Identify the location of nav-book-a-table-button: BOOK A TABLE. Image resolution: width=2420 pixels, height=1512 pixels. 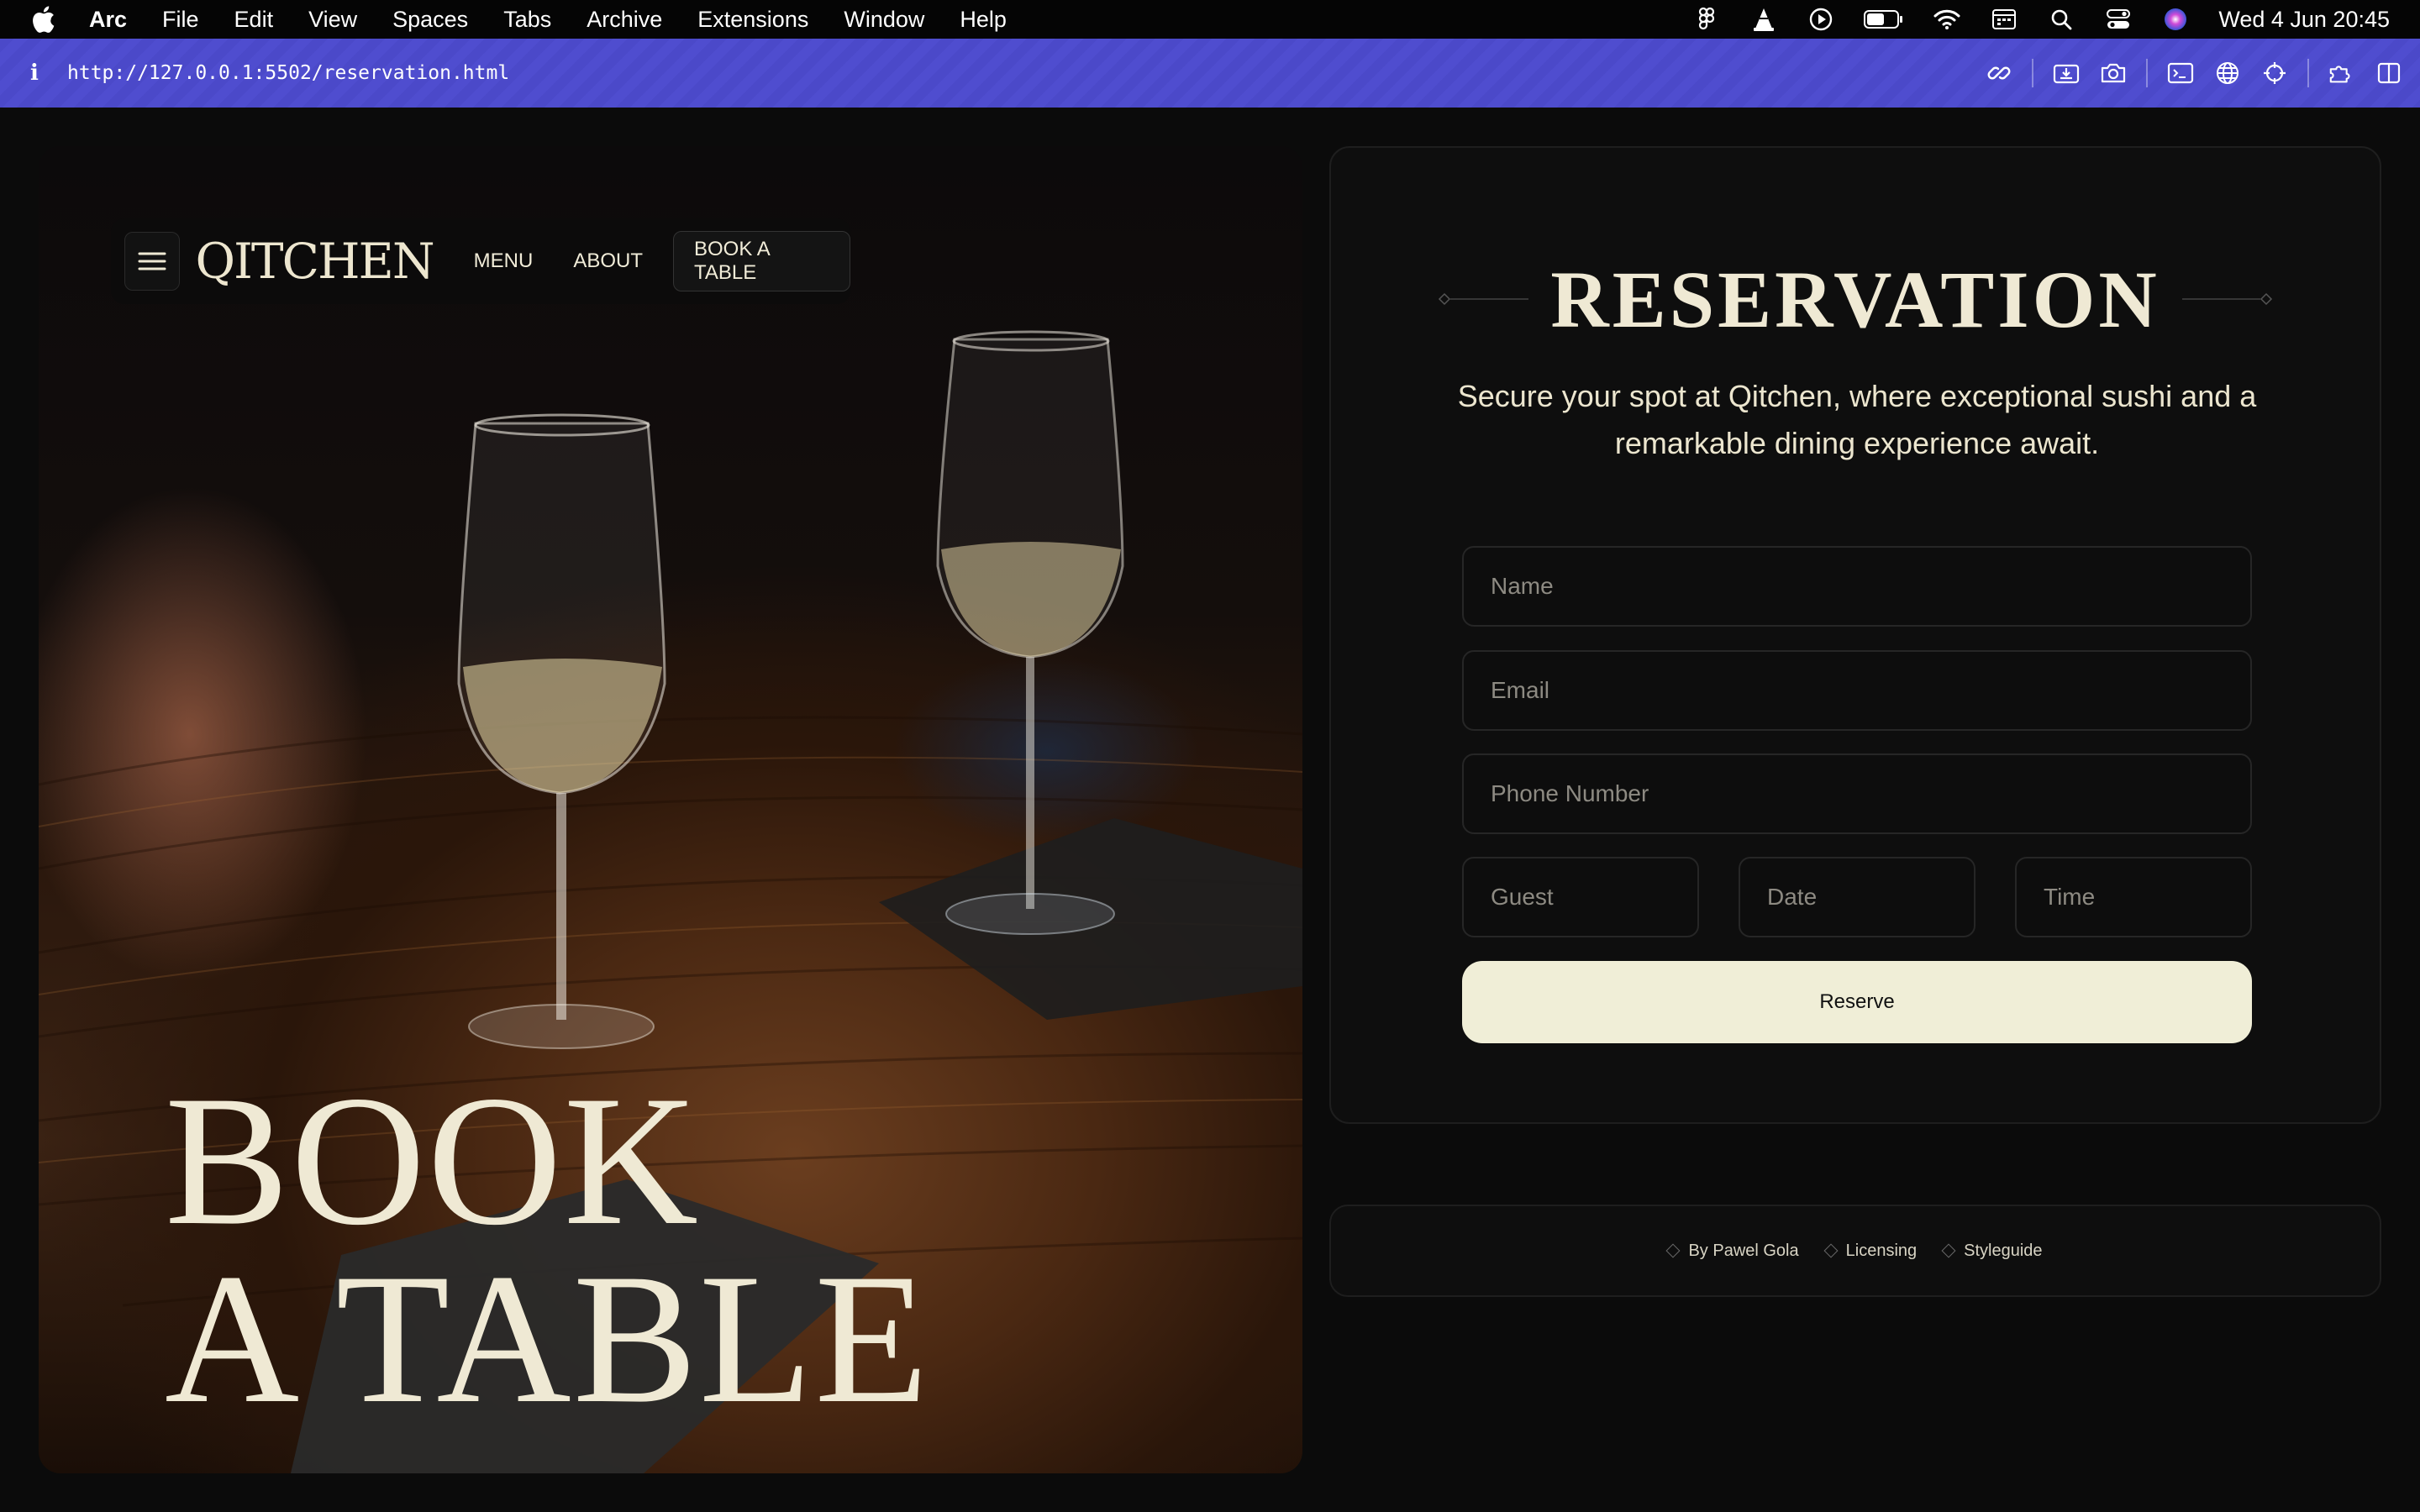
(762, 261).